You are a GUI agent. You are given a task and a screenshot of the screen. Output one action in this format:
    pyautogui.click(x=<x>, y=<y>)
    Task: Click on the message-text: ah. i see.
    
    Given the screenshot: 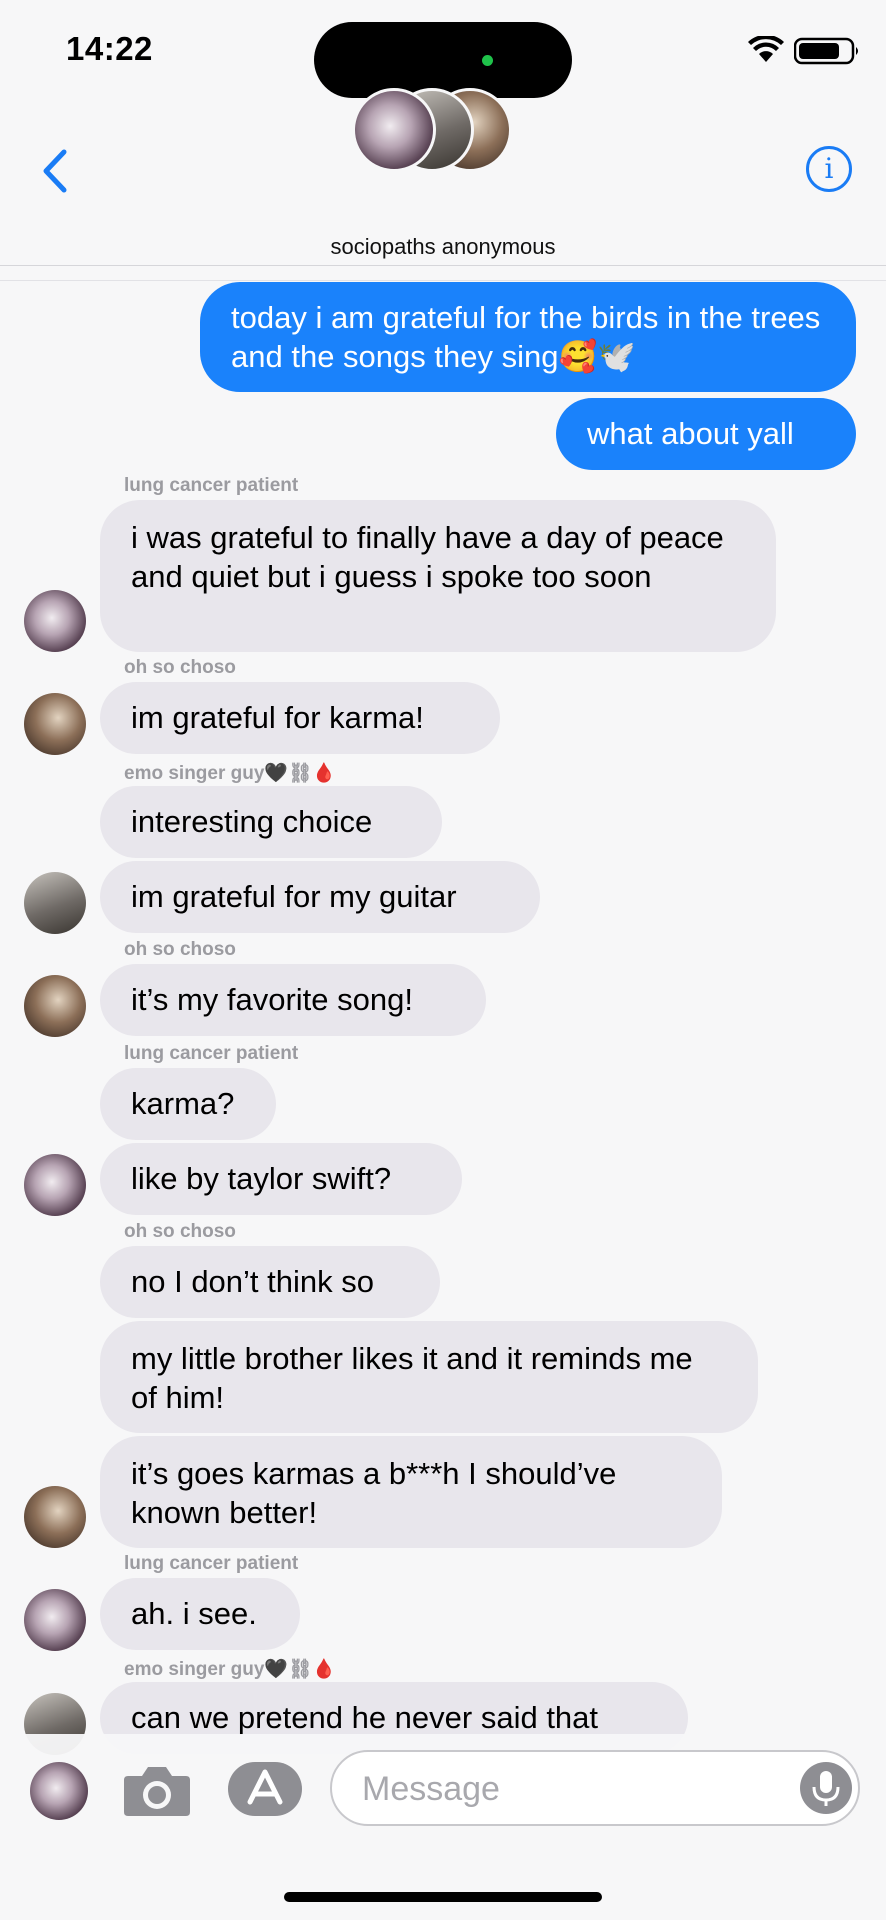 What is the action you would take?
    pyautogui.click(x=194, y=1613)
    